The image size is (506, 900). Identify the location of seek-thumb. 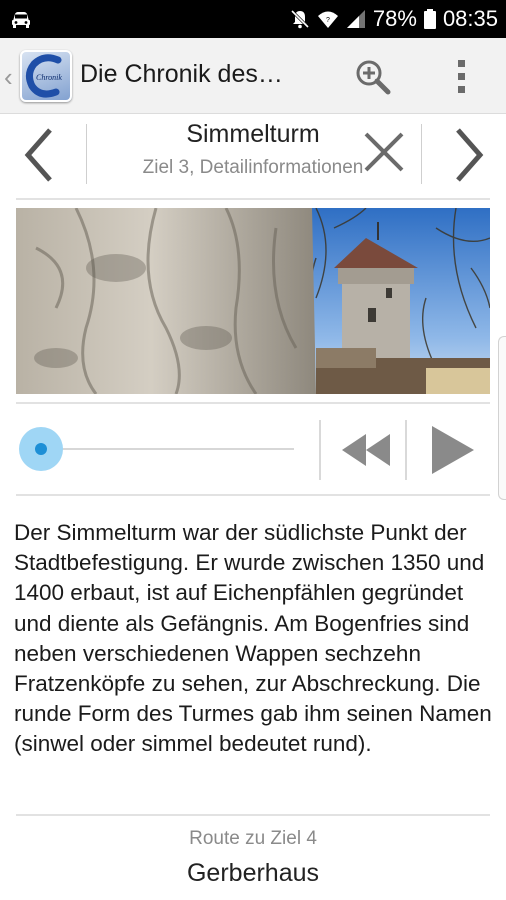
(41, 449).